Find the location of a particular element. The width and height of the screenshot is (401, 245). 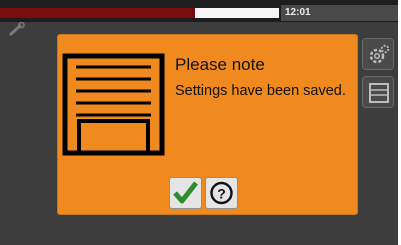

door-button is located at coordinates (378, 92).